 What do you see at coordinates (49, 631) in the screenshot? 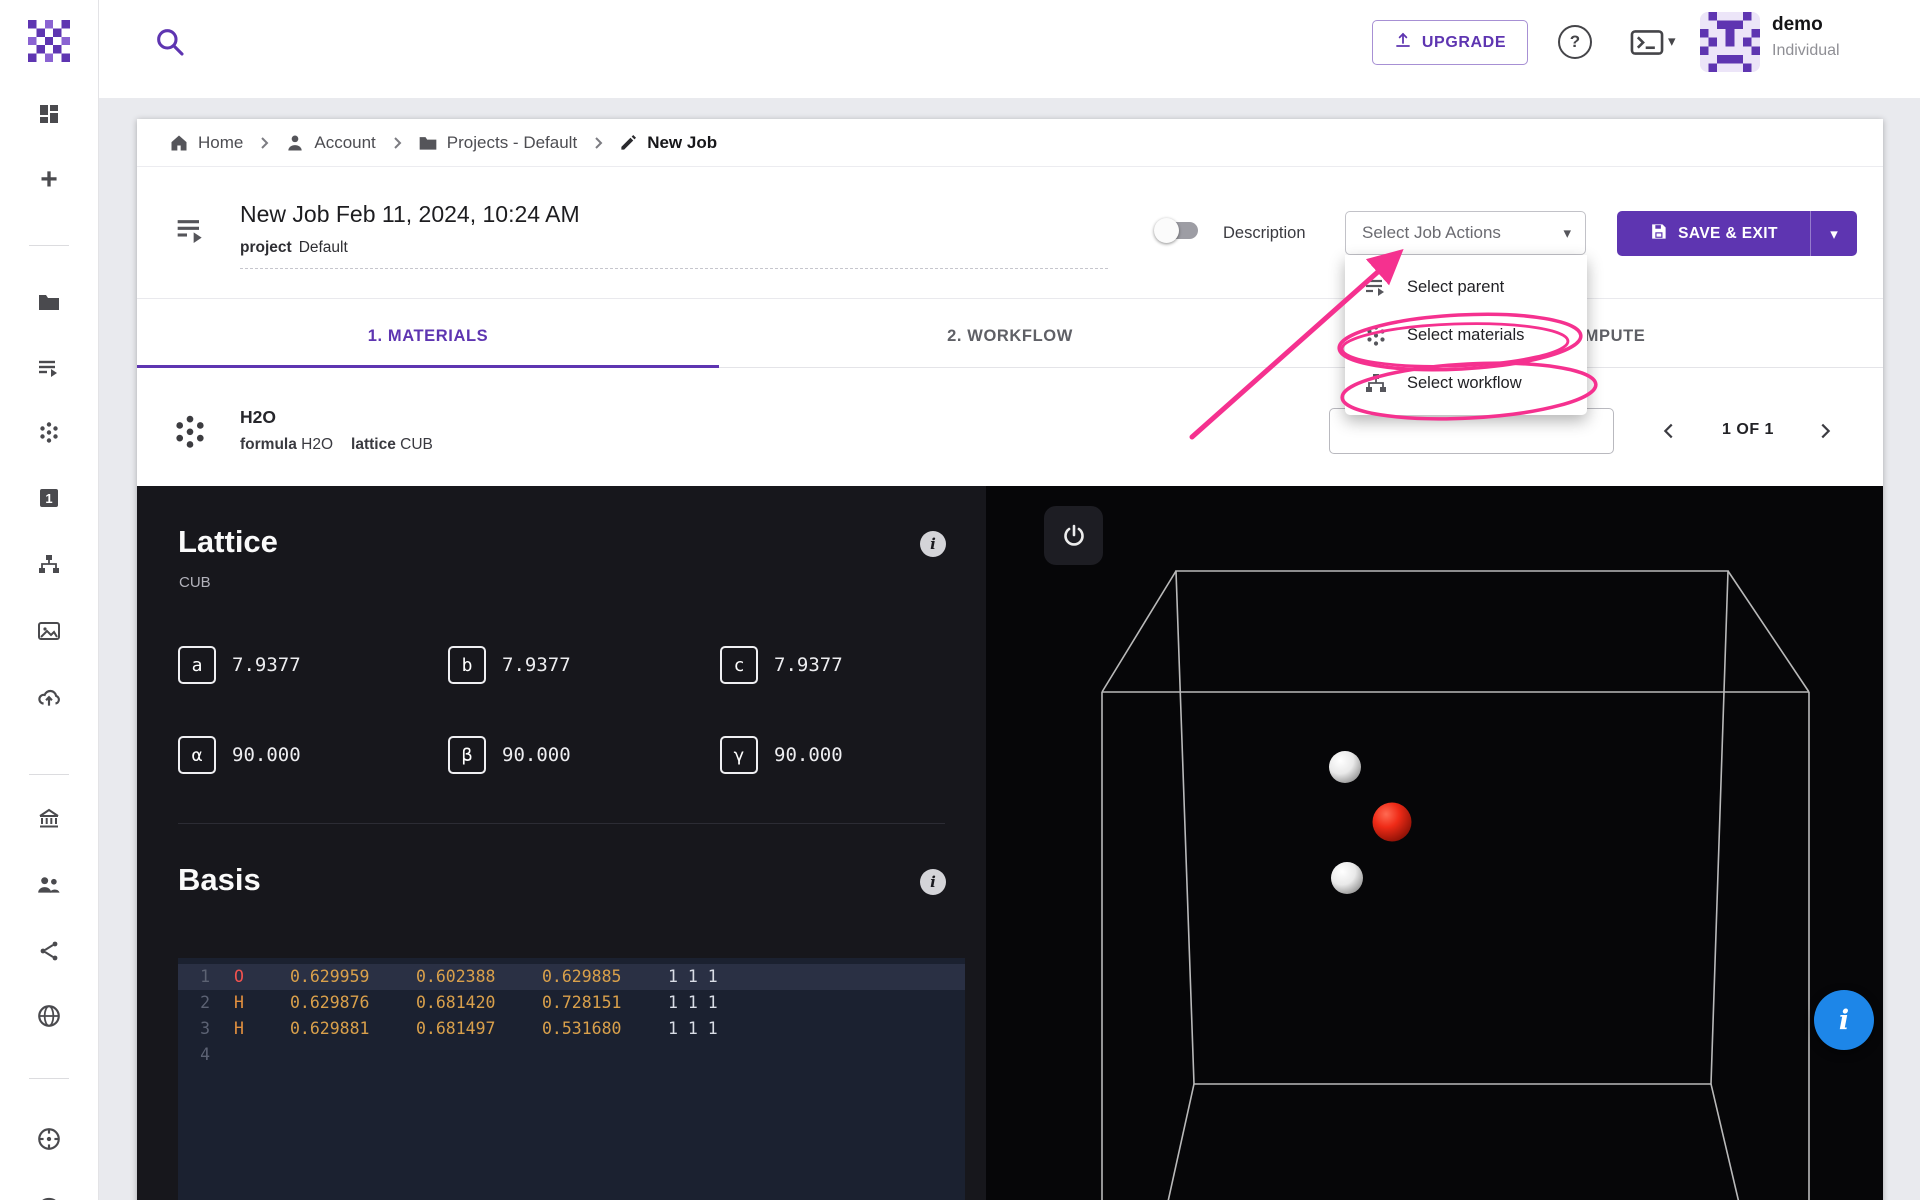
I see `media-icon` at bounding box center [49, 631].